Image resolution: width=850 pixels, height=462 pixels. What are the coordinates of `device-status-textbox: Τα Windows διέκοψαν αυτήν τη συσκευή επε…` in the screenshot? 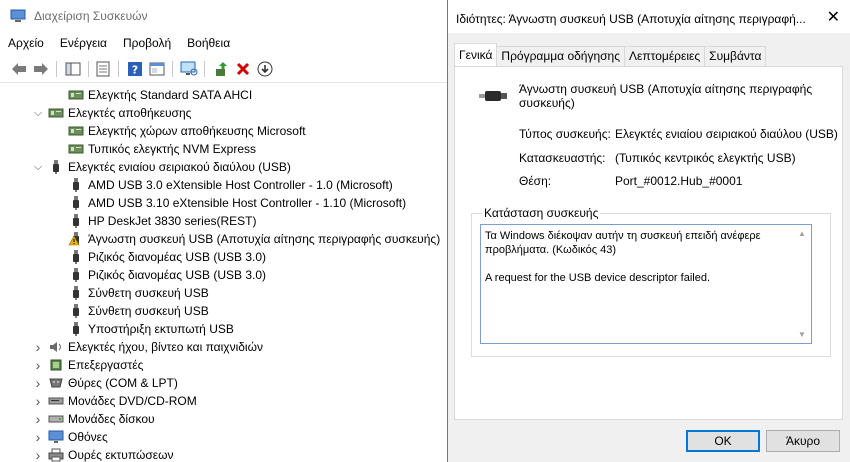 It's located at (646, 284).